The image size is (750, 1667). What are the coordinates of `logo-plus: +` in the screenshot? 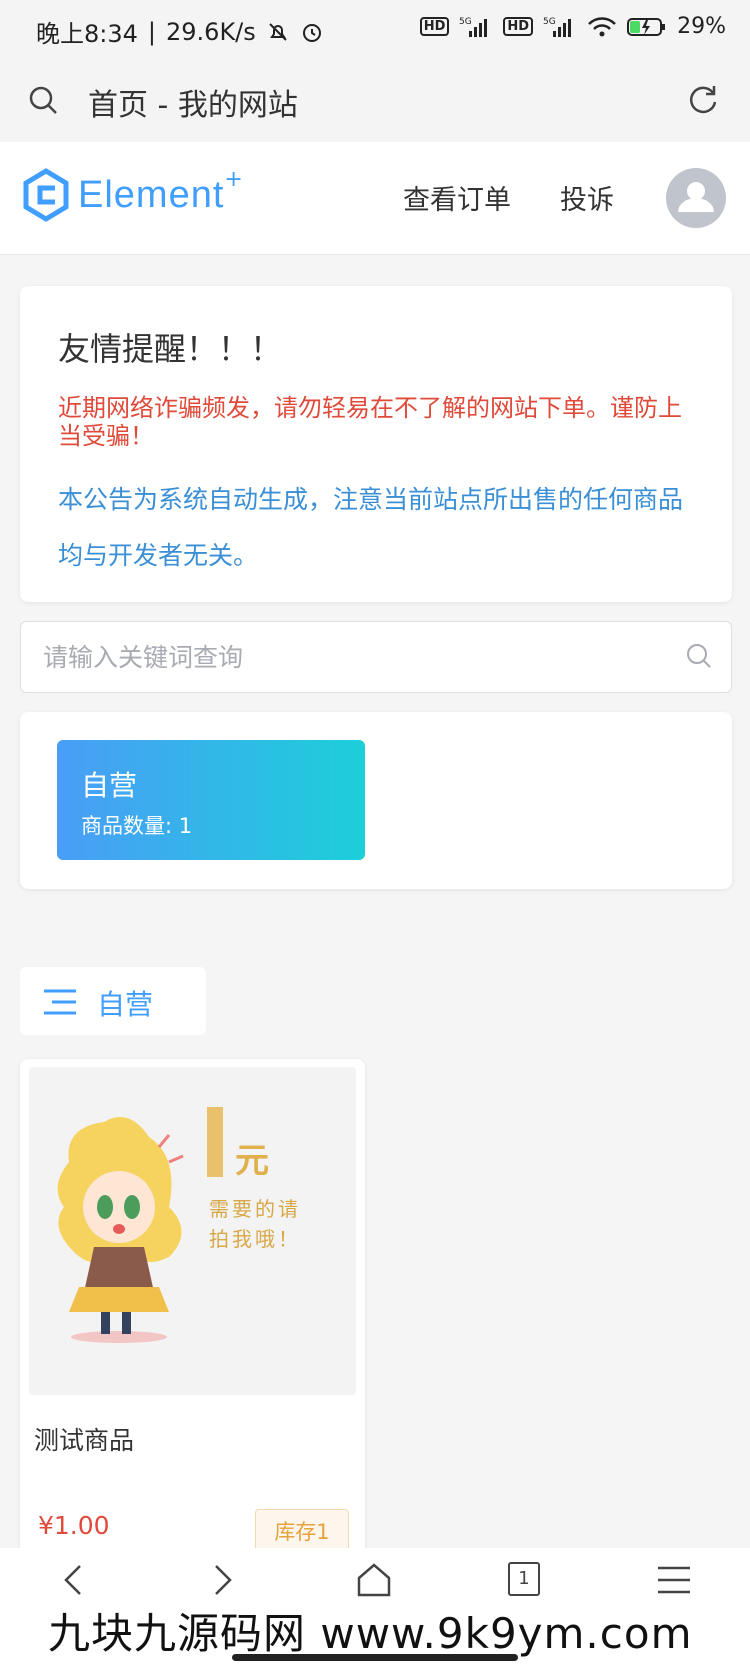 It's located at (233, 179).